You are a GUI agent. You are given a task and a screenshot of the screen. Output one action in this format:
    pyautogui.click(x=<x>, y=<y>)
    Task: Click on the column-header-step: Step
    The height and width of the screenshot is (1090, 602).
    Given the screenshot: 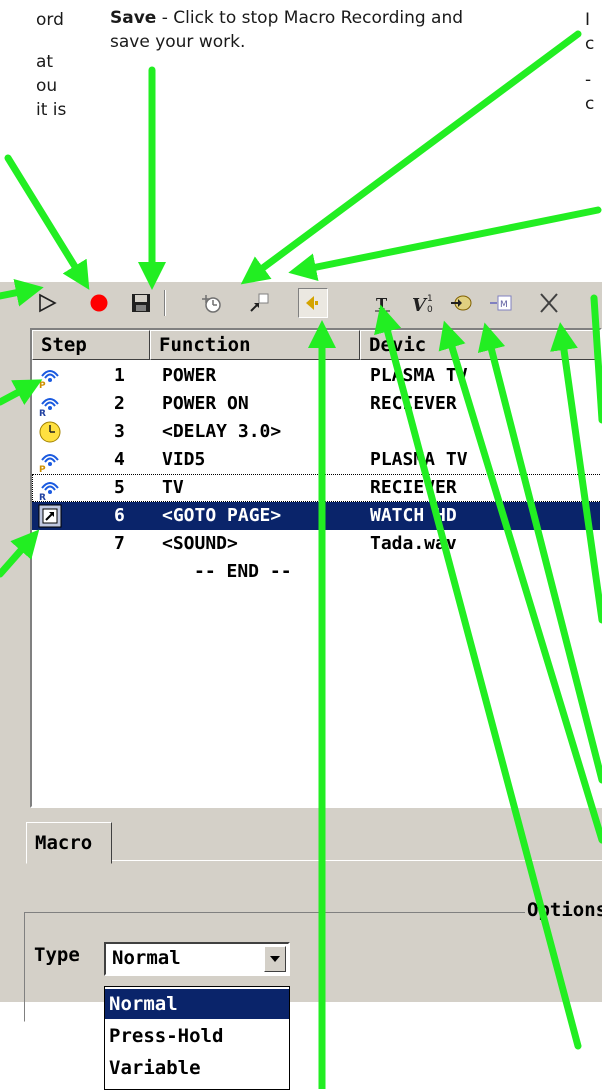 What is the action you would take?
    pyautogui.click(x=91, y=345)
    